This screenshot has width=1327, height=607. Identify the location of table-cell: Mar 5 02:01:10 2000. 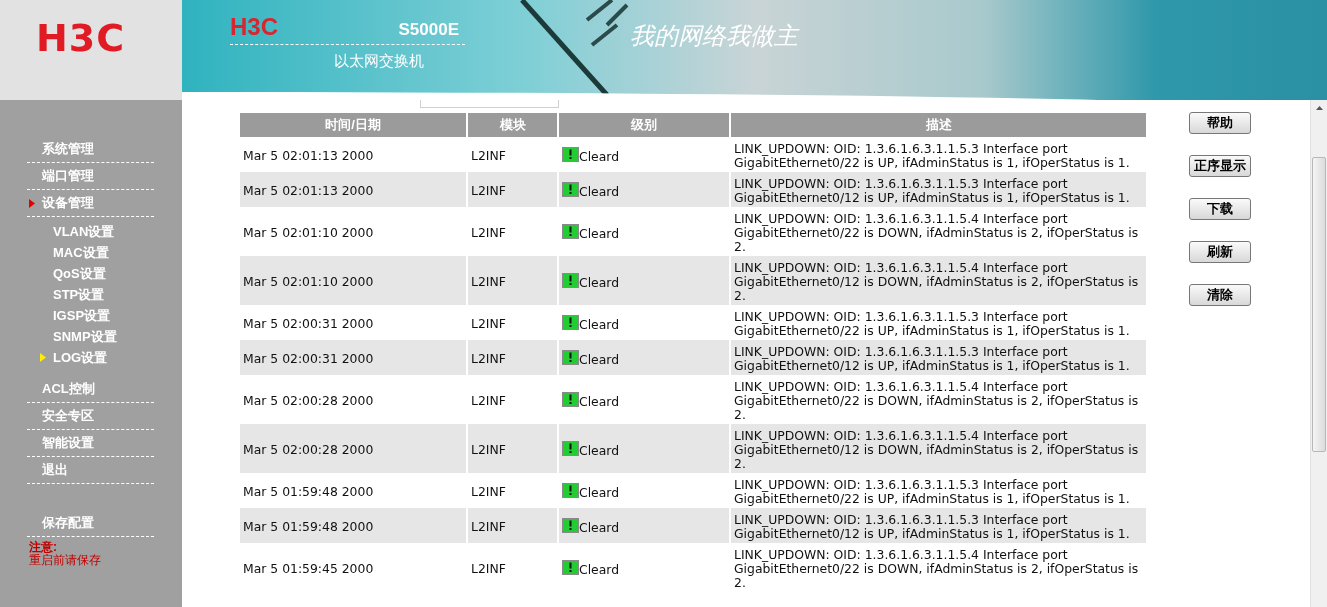
(353, 280).